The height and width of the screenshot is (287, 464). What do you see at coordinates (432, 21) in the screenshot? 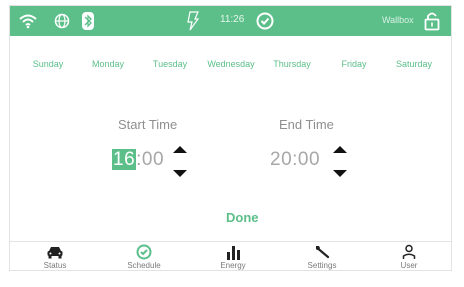
I see `lock-icon` at bounding box center [432, 21].